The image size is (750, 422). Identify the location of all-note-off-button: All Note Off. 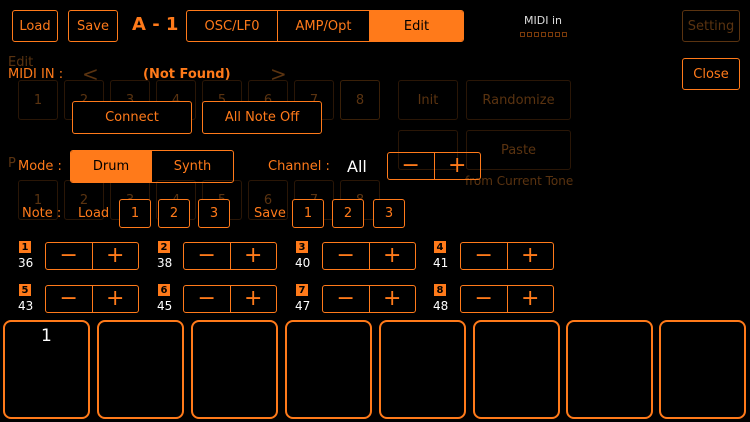
(262, 117).